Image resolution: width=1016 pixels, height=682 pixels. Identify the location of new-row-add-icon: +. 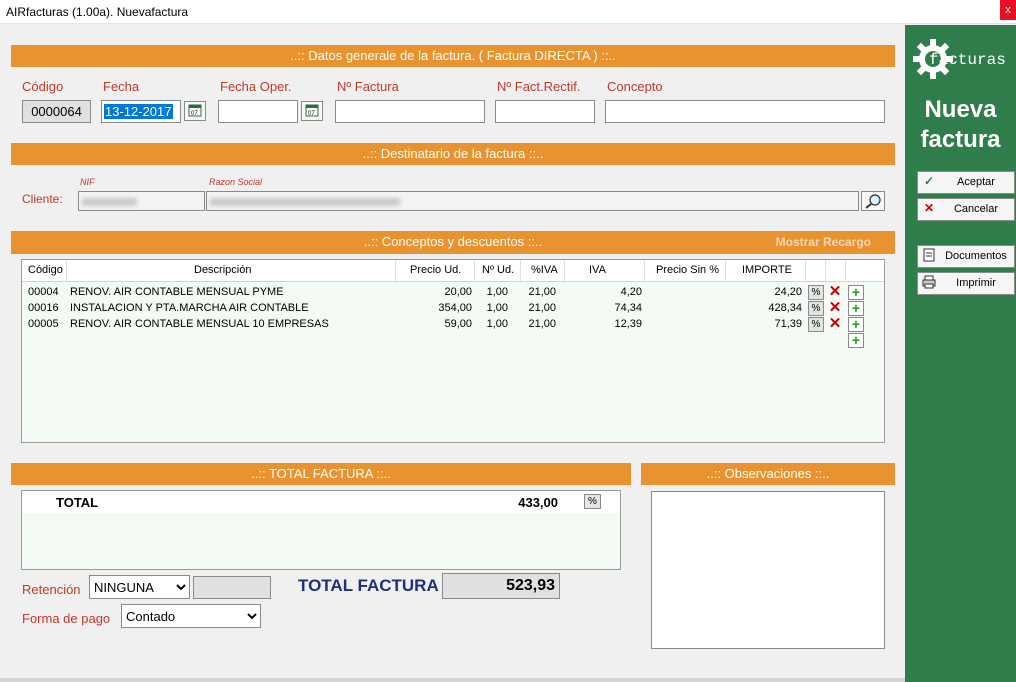
(856, 340).